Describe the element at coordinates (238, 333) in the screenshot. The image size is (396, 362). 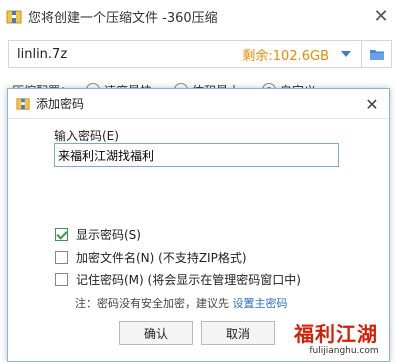
I see `cancel-button: 取消` at that location.